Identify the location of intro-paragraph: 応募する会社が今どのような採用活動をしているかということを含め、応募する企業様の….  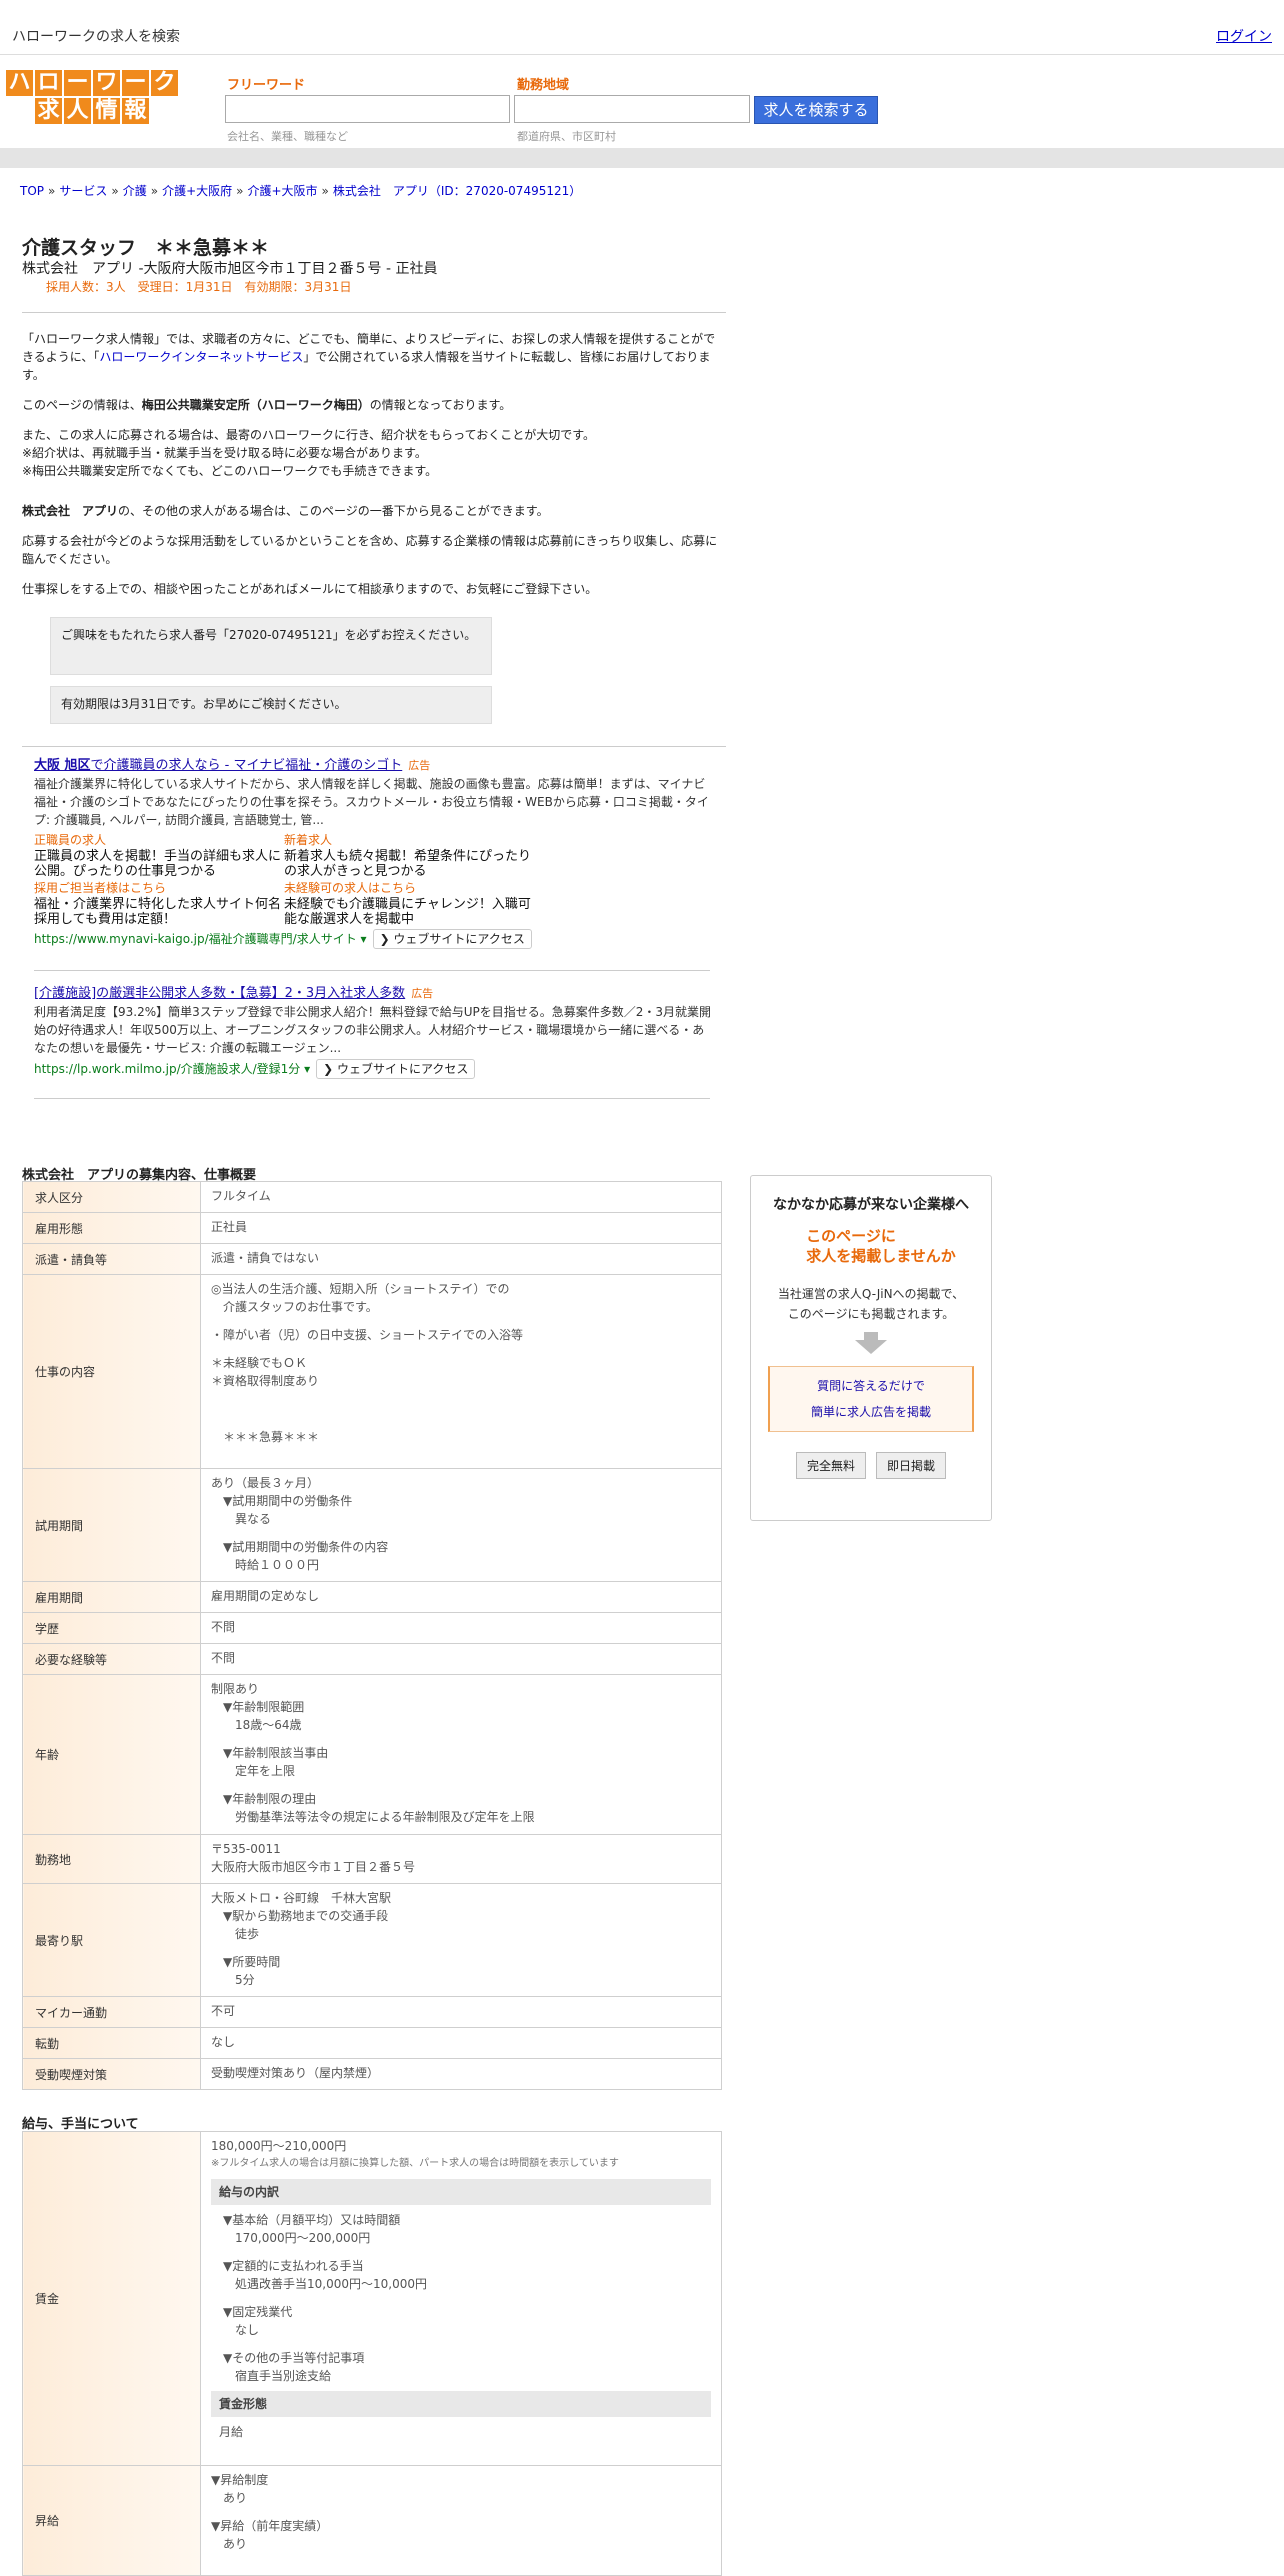
(370, 550).